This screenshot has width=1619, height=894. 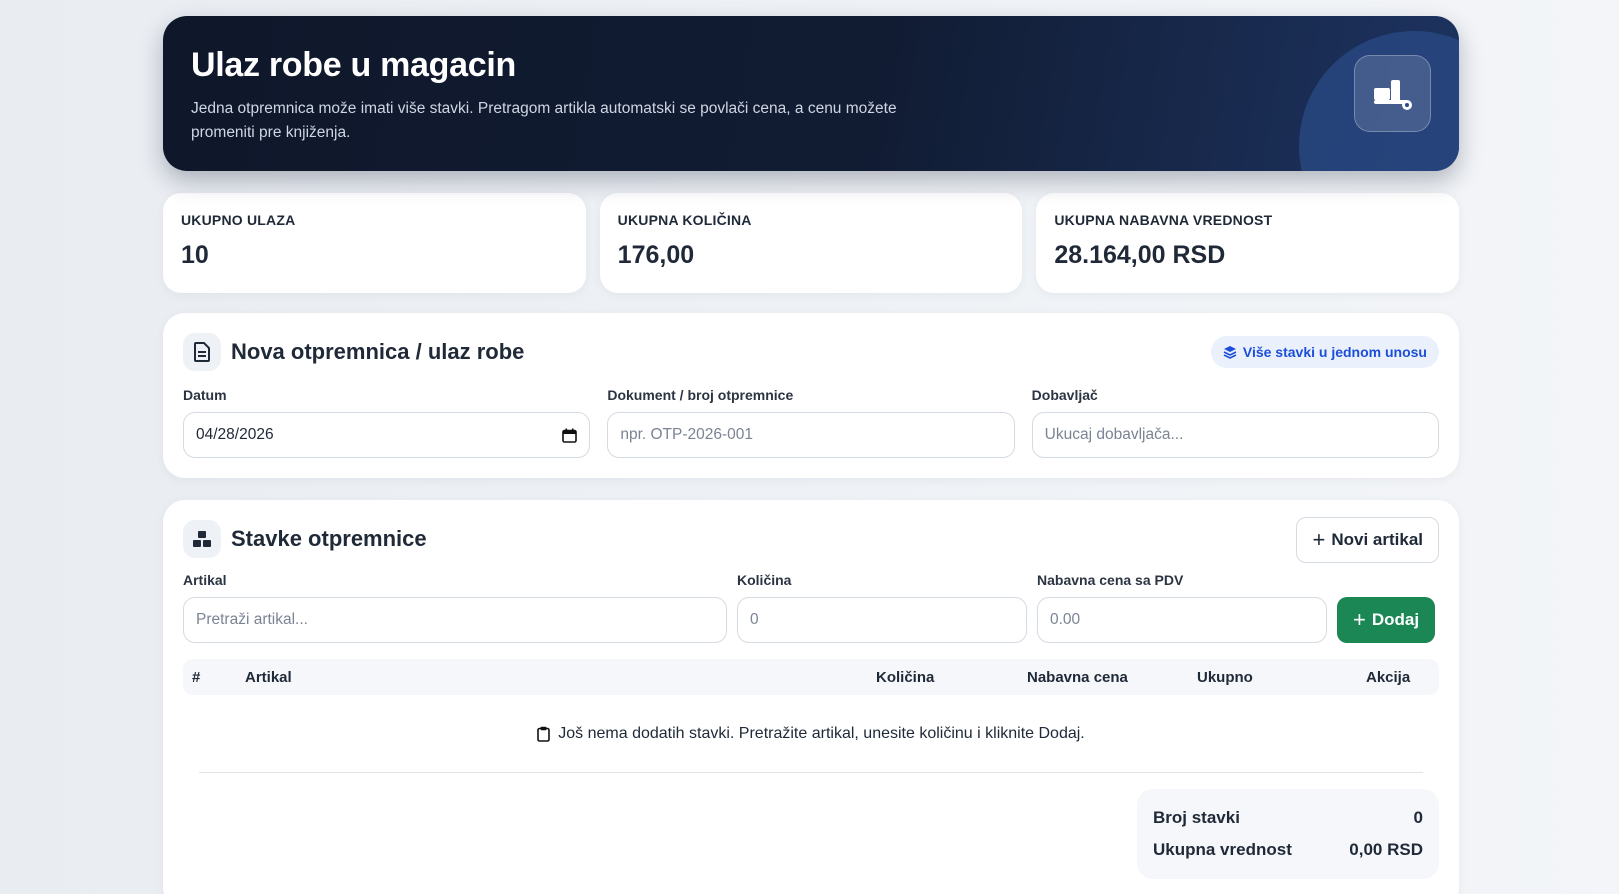 I want to click on column-price: Nabavna cena, so click(x=1077, y=677).